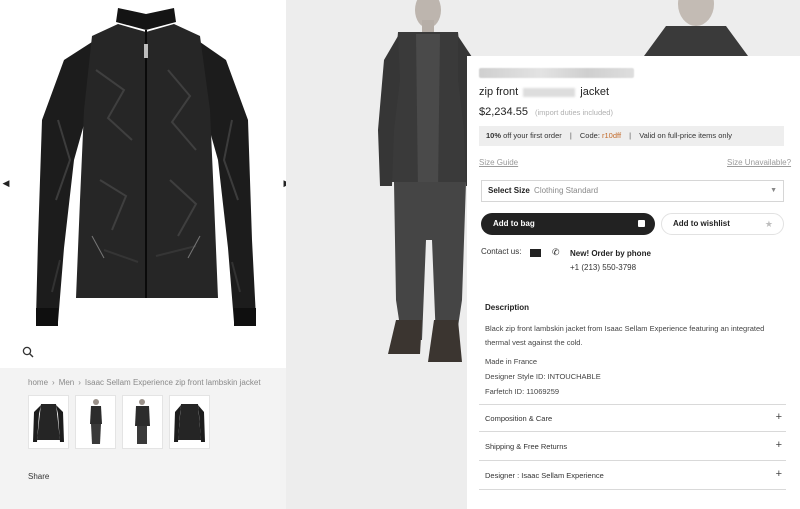 Image resolution: width=800 pixels, height=509 pixels. Describe the element at coordinates (686, 135) in the screenshot. I see `promo-validity: Valid on full-price items only` at that location.